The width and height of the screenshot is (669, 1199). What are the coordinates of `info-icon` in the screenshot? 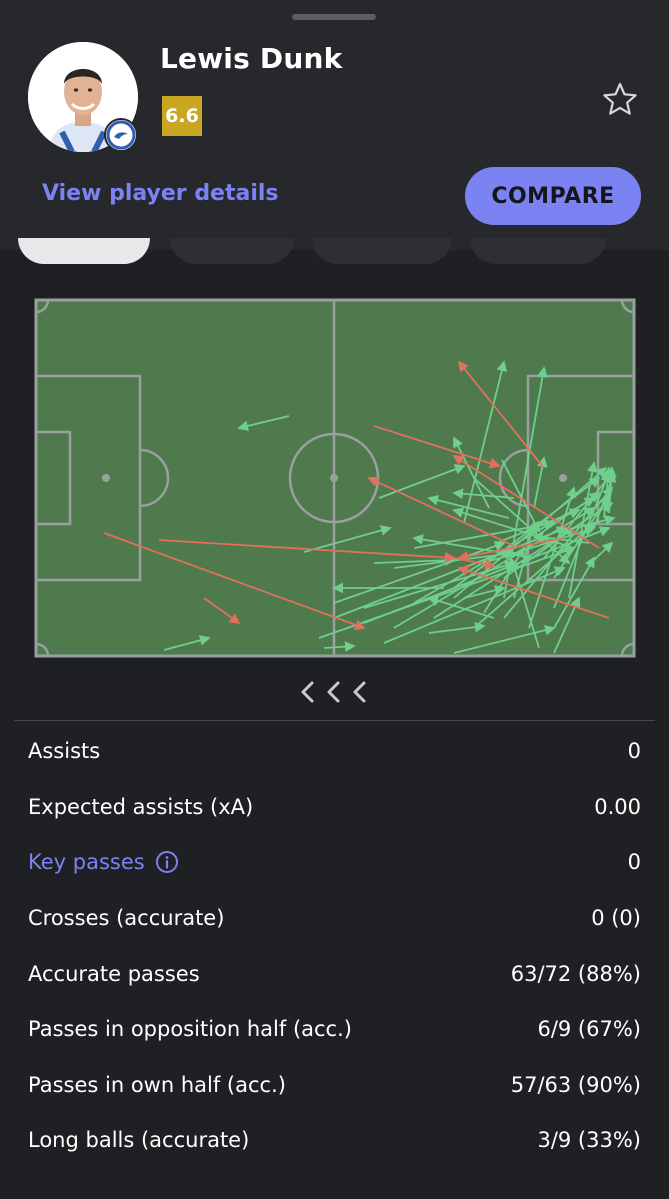 It's located at (167, 862).